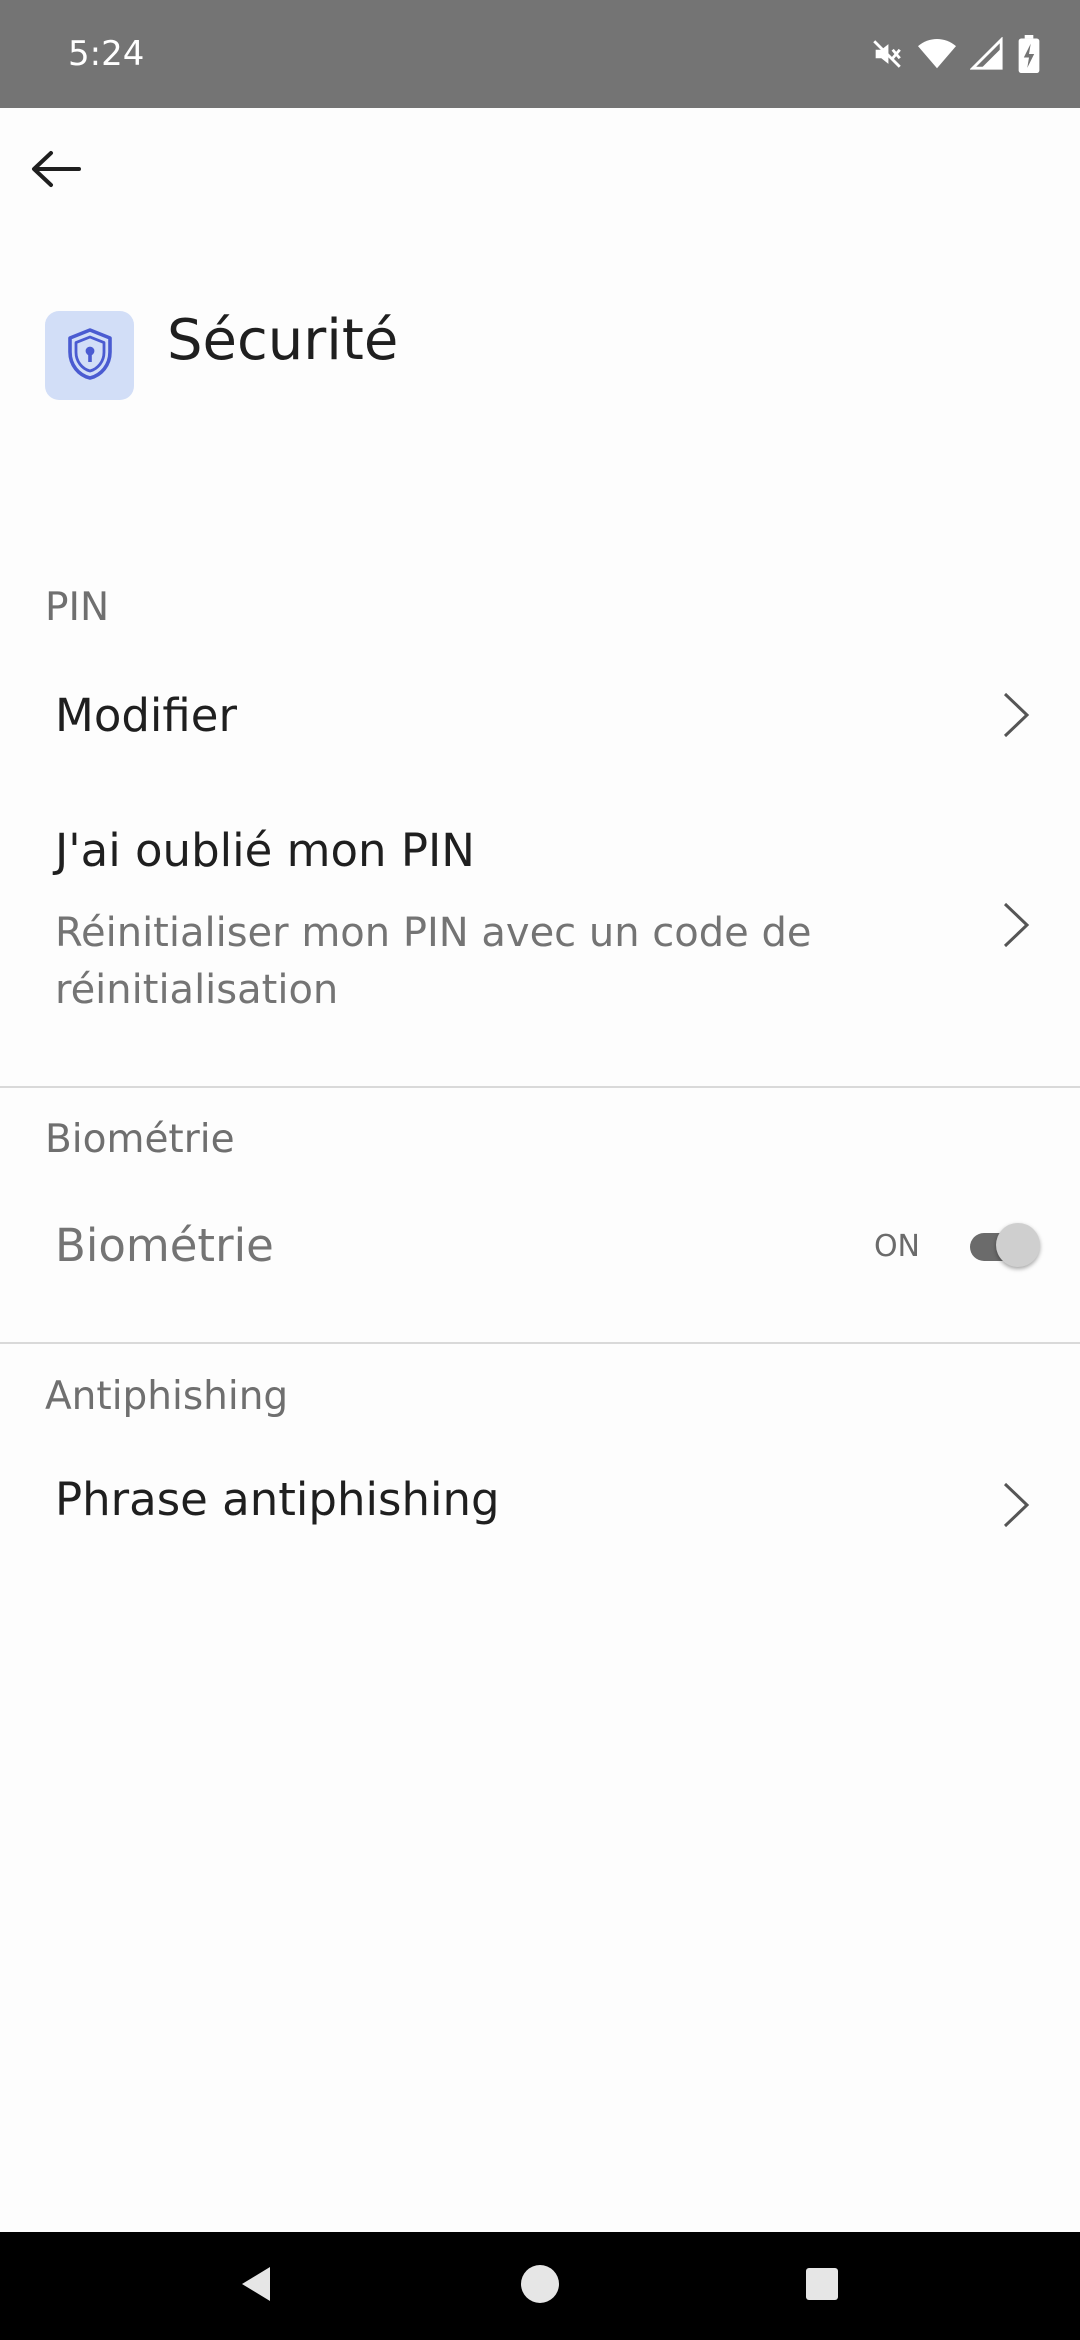 The height and width of the screenshot is (2340, 1080). I want to click on section-title-biometrics: Biométrie, so click(140, 1139).